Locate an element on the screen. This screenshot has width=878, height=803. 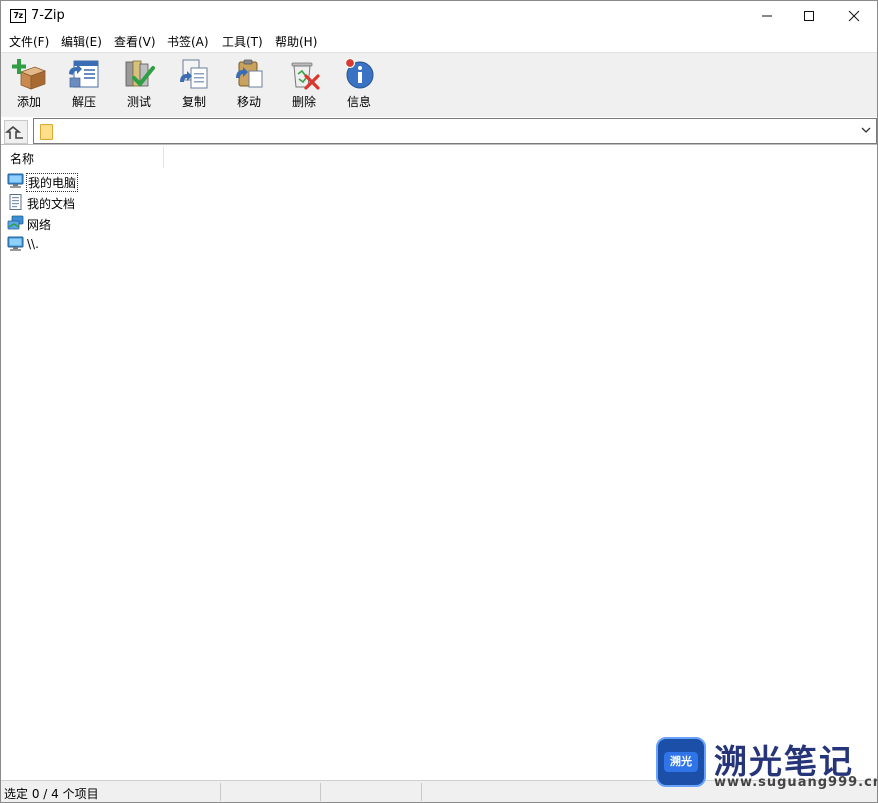
maximize-icon is located at coordinates (809, 16).